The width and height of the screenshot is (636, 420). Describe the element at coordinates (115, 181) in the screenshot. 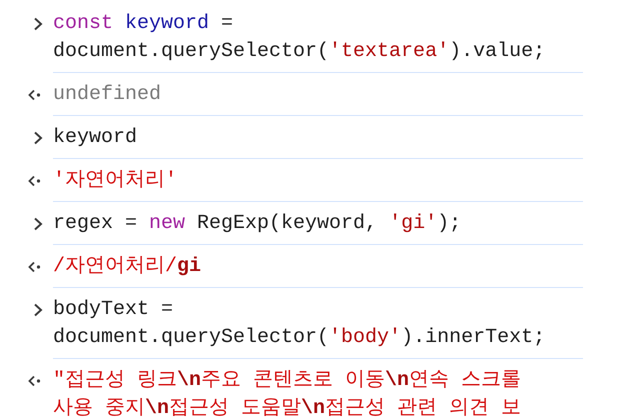

I see `result-line: '자연어처리'` at that location.